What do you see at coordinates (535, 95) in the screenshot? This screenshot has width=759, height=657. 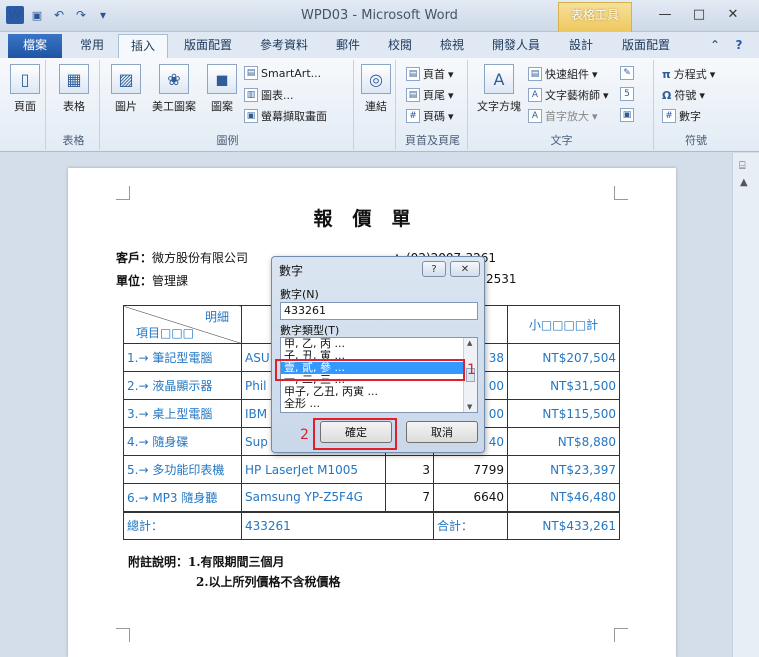 I see `wordart-icon: A` at bounding box center [535, 95].